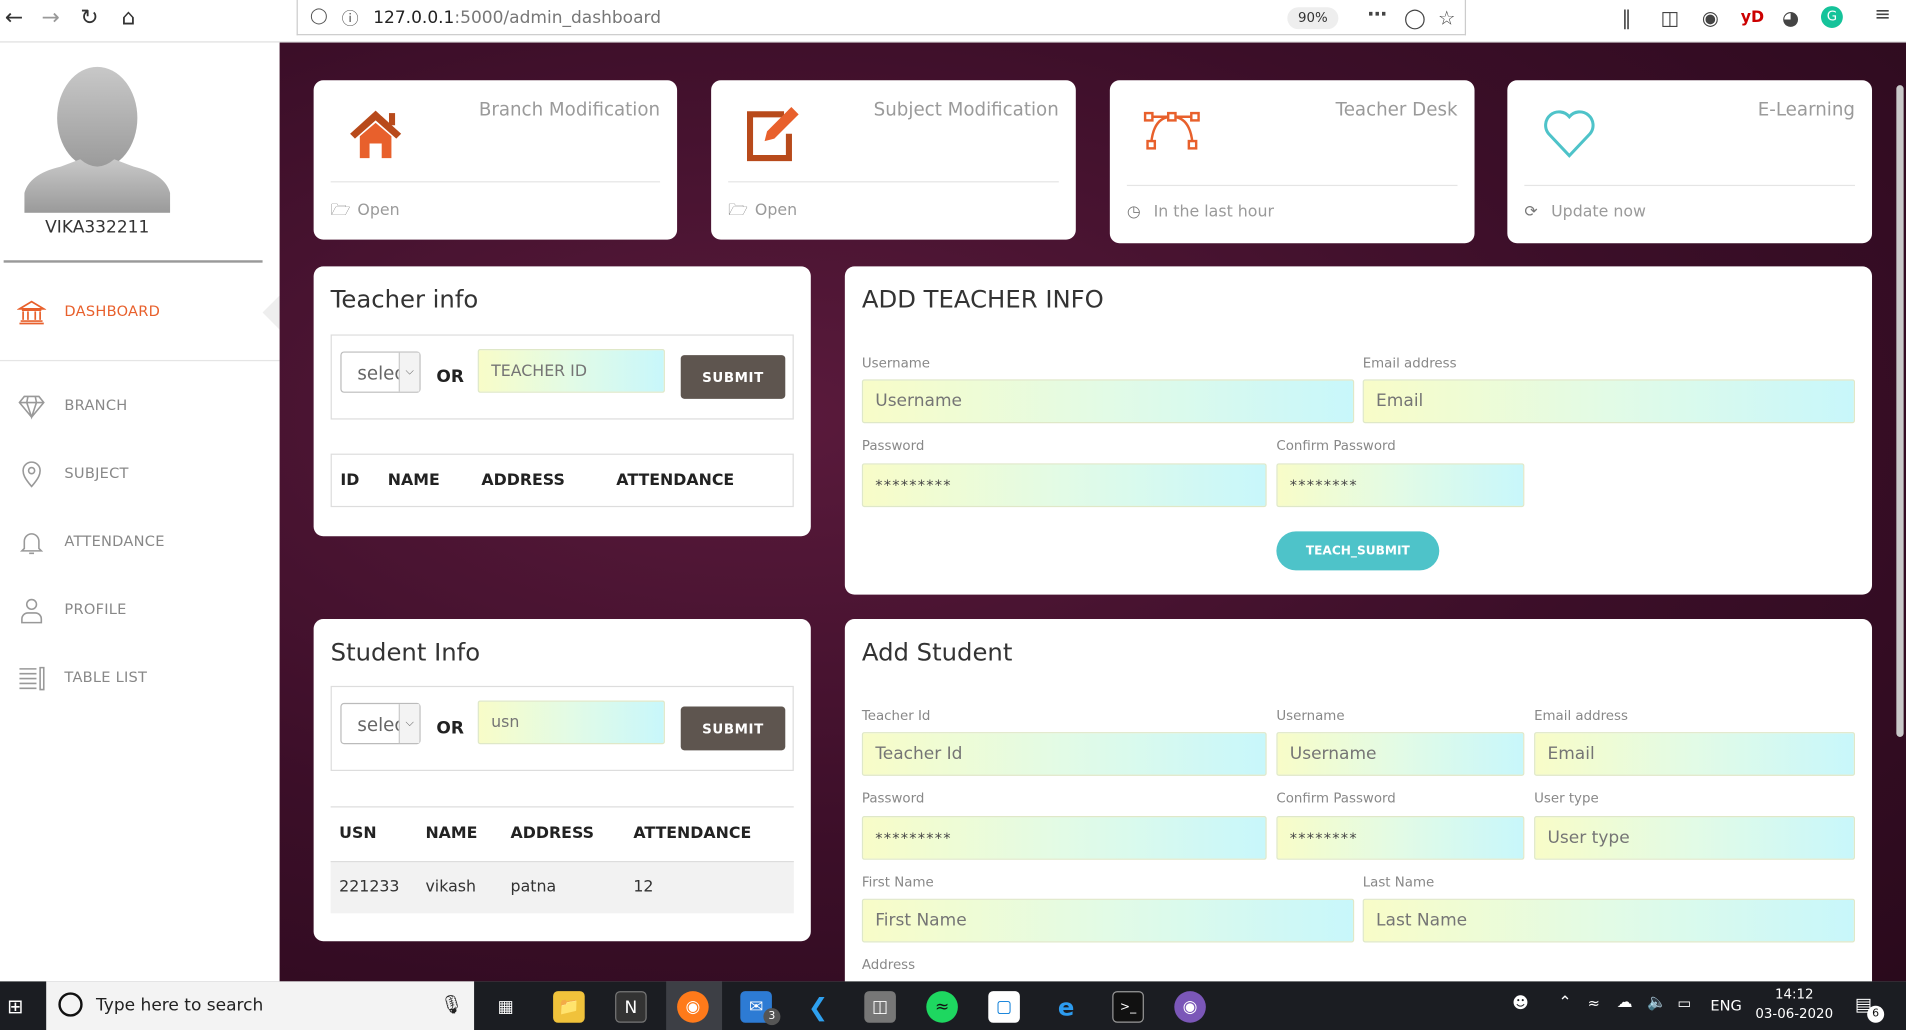  What do you see at coordinates (97, 227) in the screenshot?
I see `username: VIKA332211` at bounding box center [97, 227].